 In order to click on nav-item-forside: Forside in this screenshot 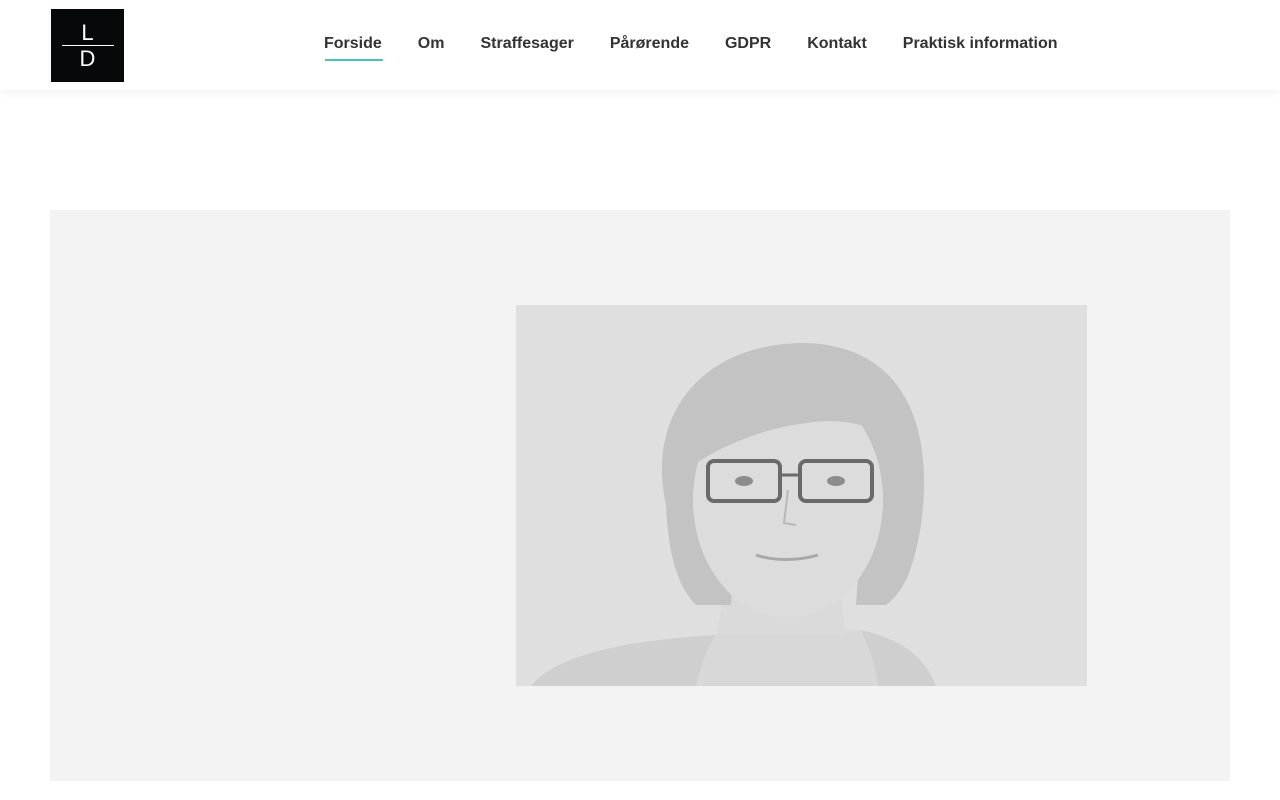, I will do `click(353, 48)`.